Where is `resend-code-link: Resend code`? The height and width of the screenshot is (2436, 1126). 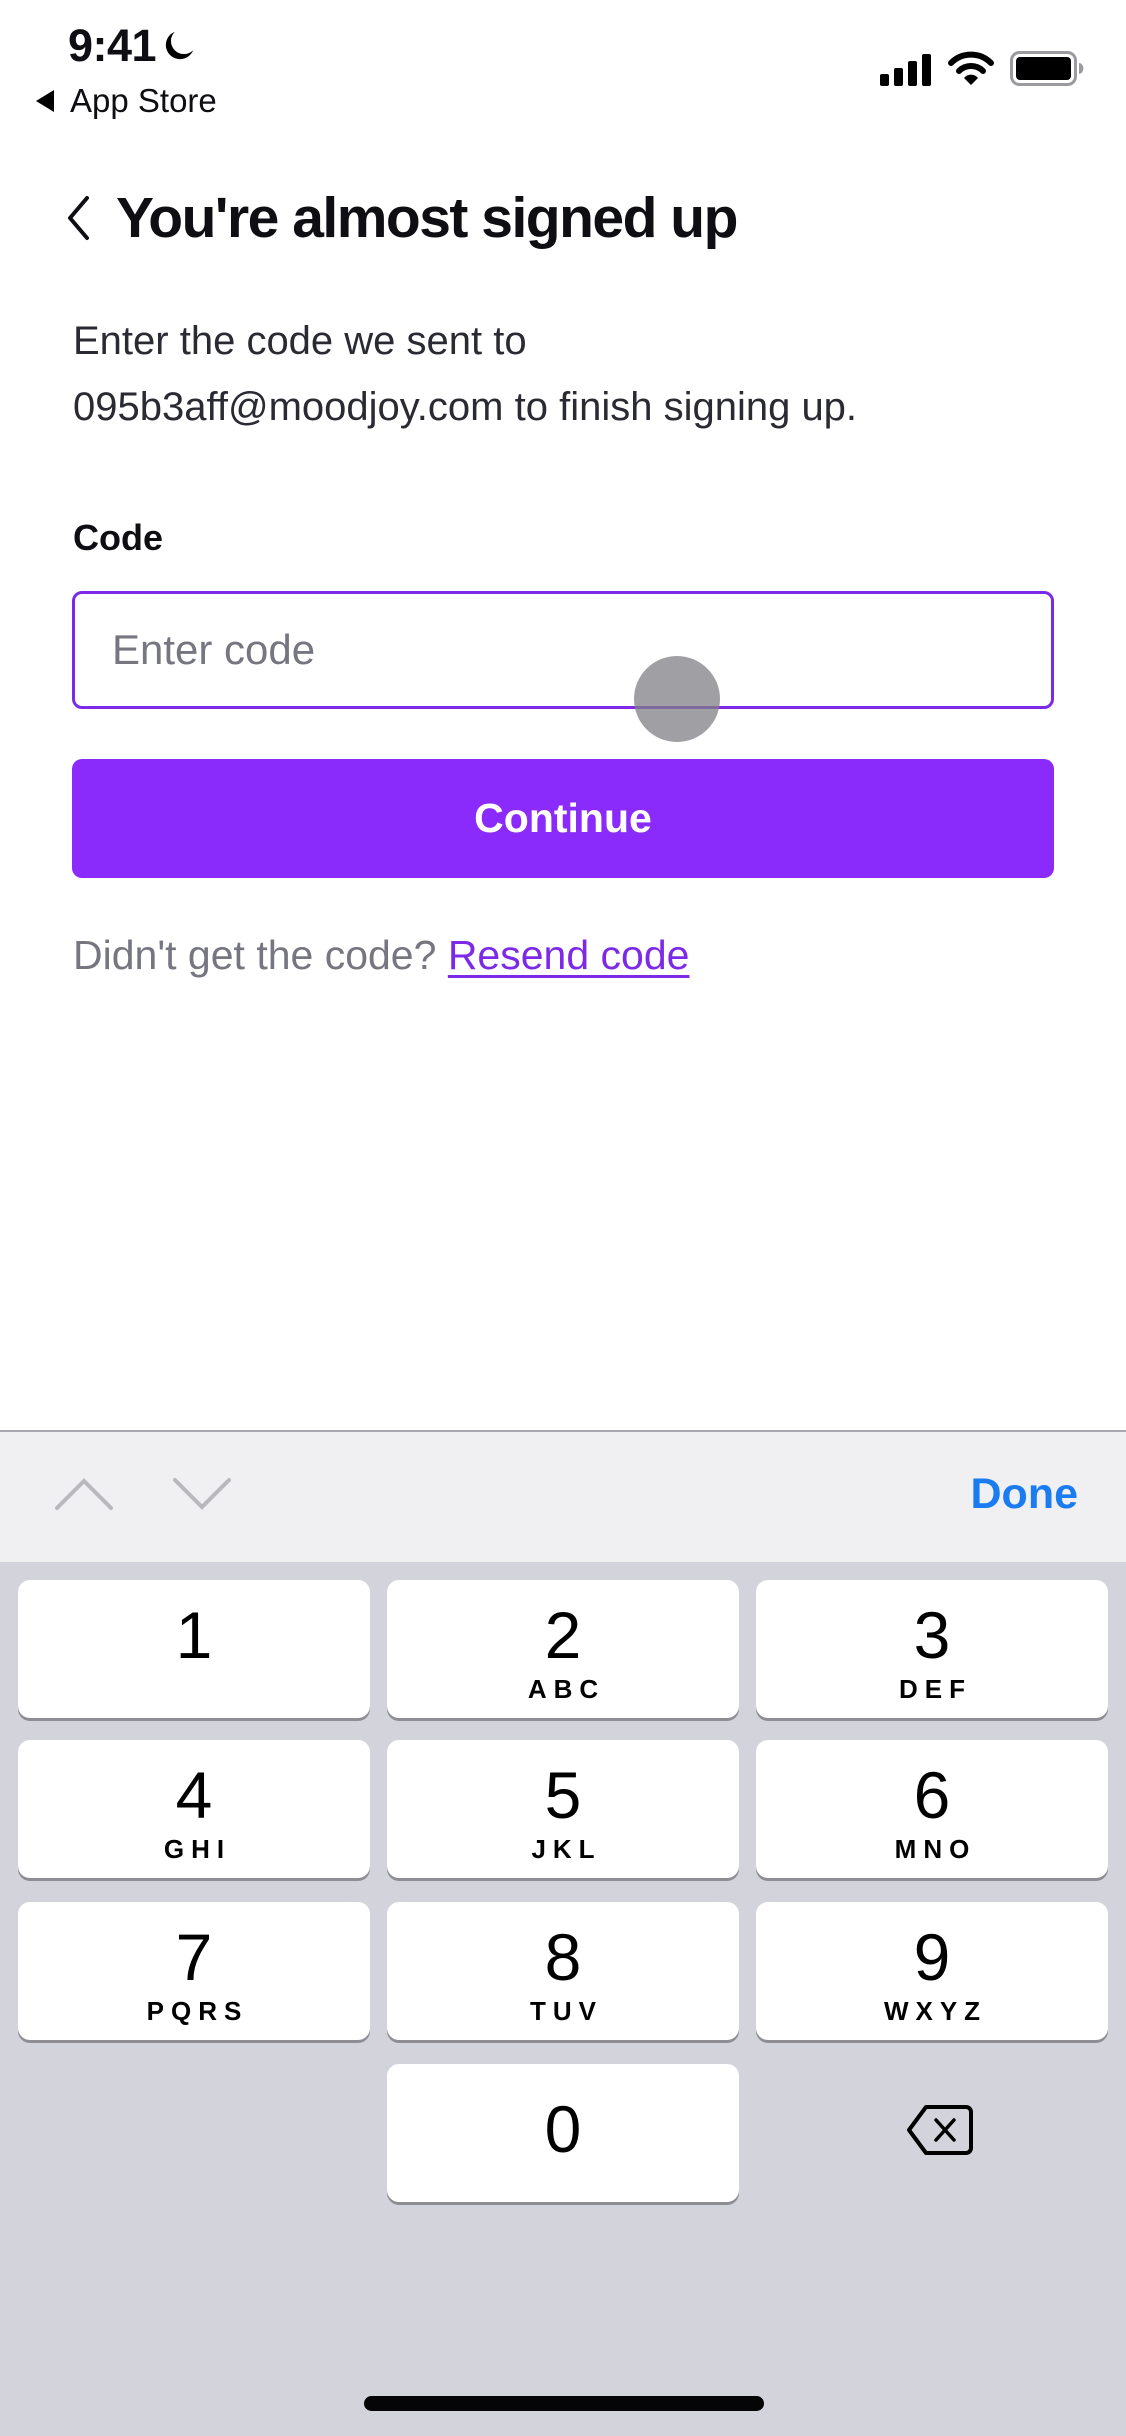 resend-code-link: Resend code is located at coordinates (569, 955).